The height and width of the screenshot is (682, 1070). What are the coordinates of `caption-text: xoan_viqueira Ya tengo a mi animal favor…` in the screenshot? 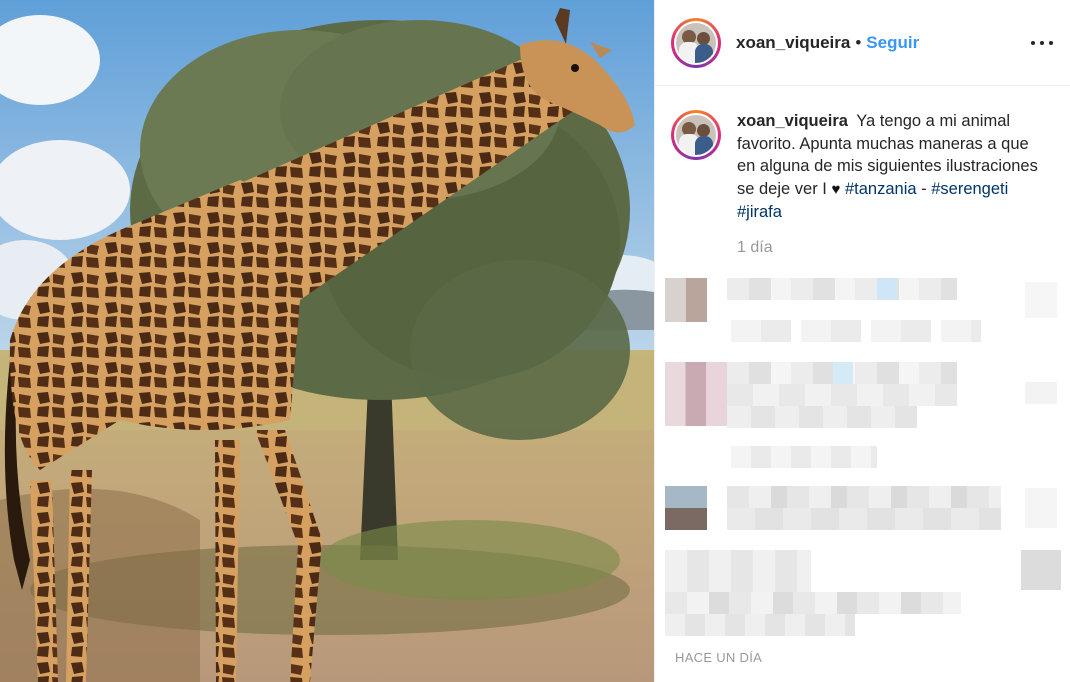 It's located at (892, 167).